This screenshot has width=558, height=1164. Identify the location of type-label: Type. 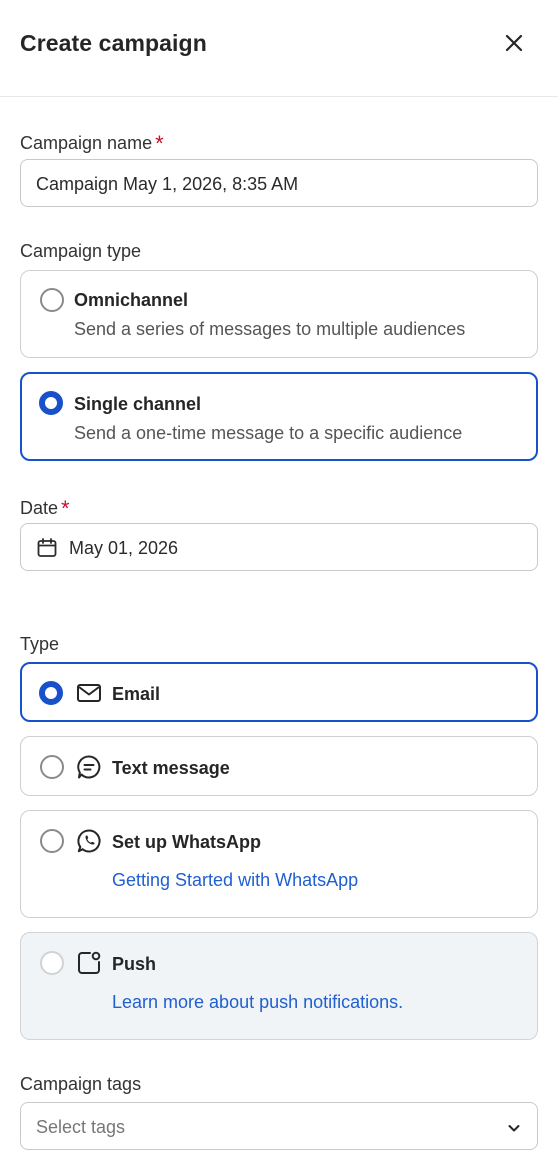
(40, 644).